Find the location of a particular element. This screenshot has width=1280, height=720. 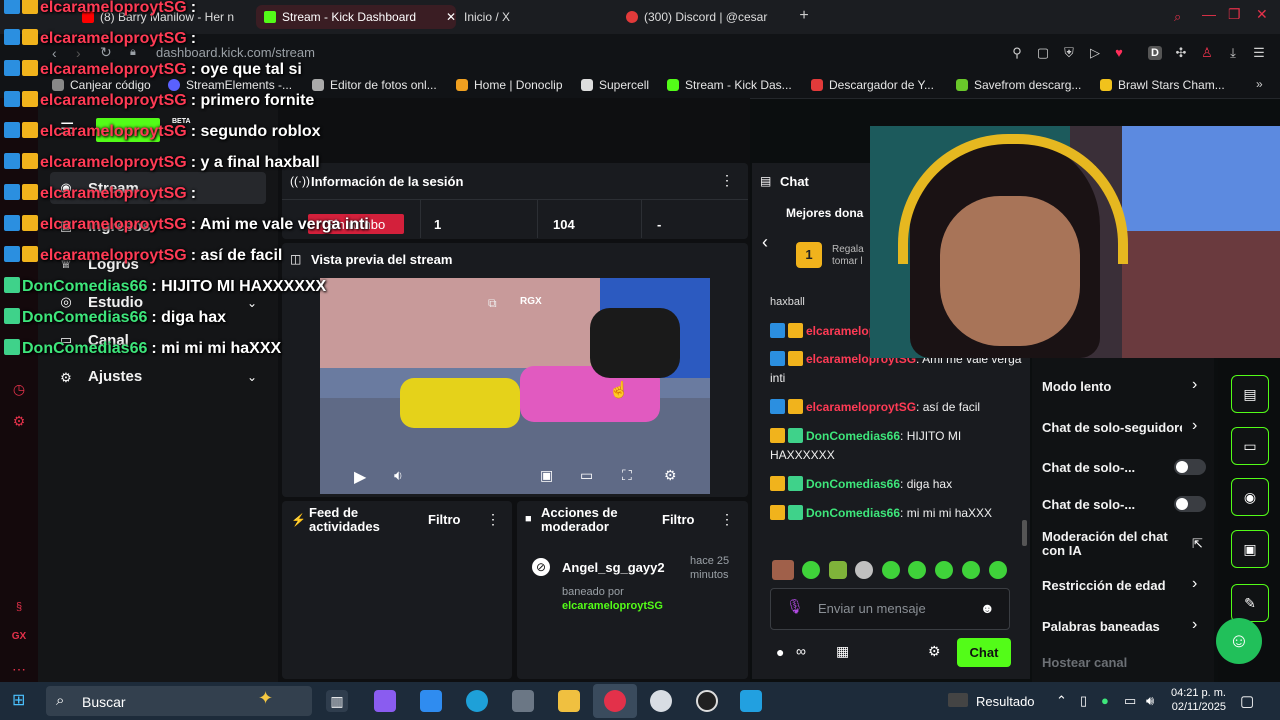

notifications-icon: ▢ is located at coordinates (1247, 701).